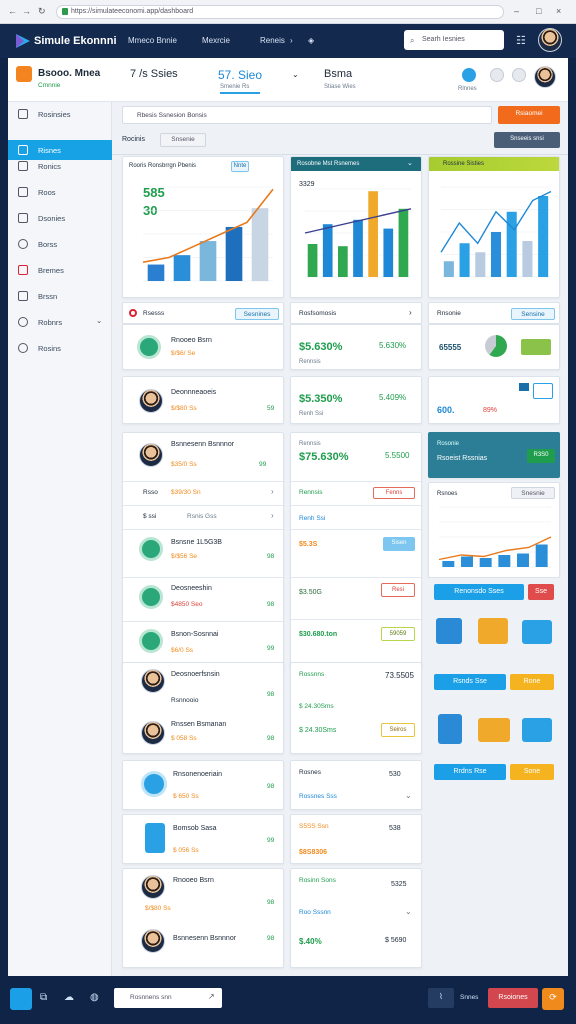 The height and width of the screenshot is (1024, 576). What do you see at coordinates (48, 296) in the screenshot?
I see `sidebar-item-label: Brssn` at bounding box center [48, 296].